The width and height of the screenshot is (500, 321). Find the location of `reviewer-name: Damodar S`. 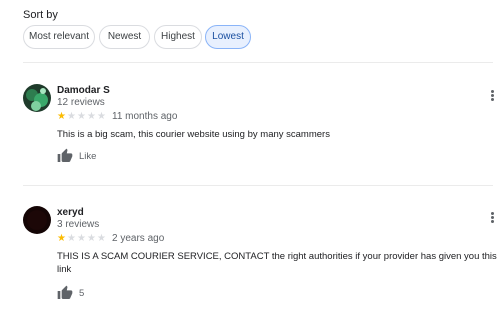

reviewer-name: Damodar S is located at coordinates (83, 90).